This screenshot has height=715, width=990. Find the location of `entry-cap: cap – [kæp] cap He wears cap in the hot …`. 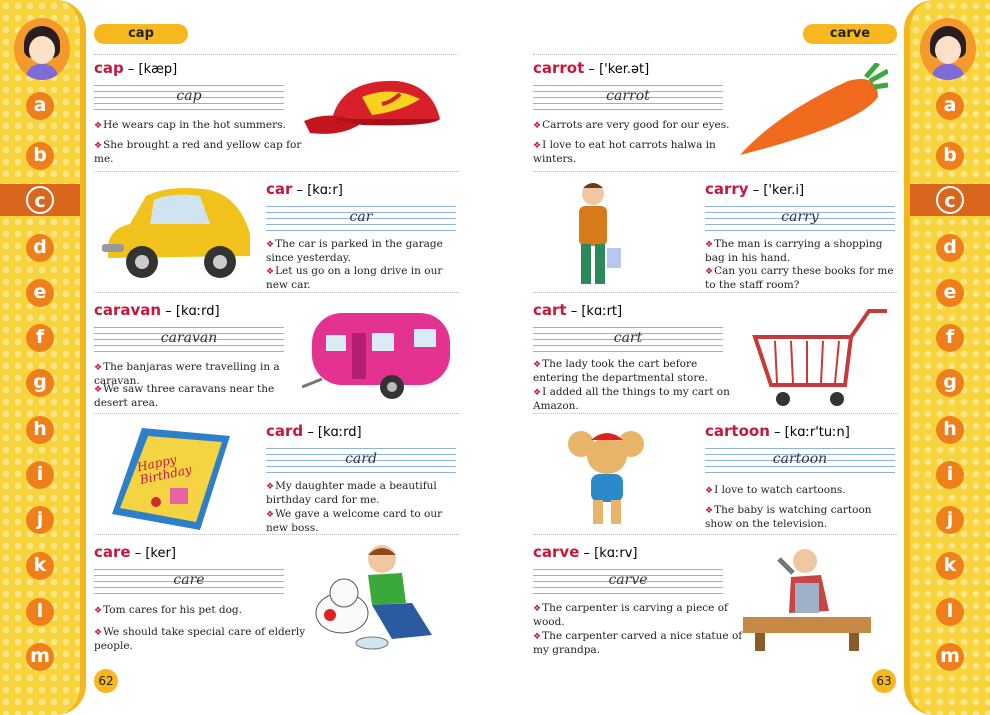

entry-cap: cap – [kæp] cap He wears cap in the hot … is located at coordinates (276, 114).